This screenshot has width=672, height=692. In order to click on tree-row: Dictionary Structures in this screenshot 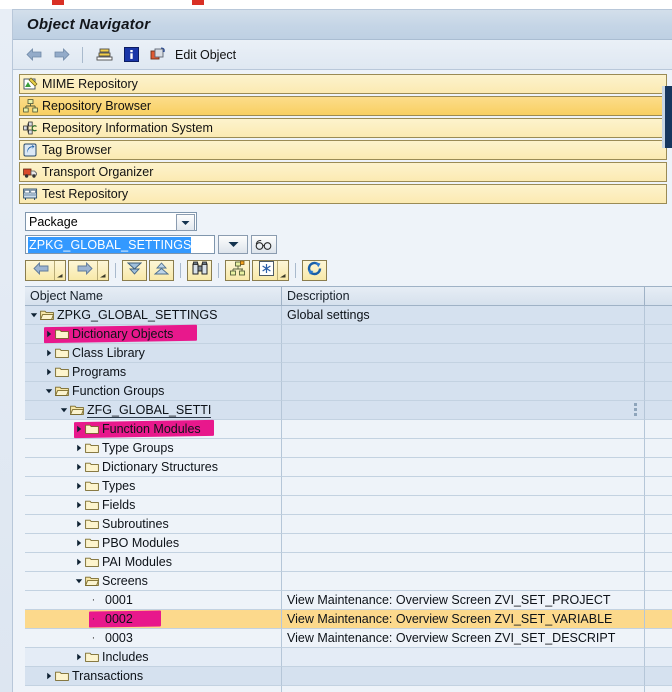, I will do `click(348, 467)`.